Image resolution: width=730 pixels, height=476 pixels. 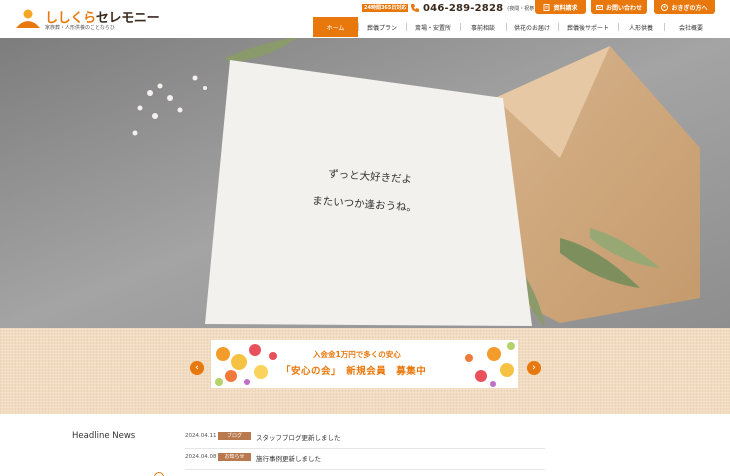 What do you see at coordinates (691, 27) in the screenshot?
I see `nav-company: 会社概要` at bounding box center [691, 27].